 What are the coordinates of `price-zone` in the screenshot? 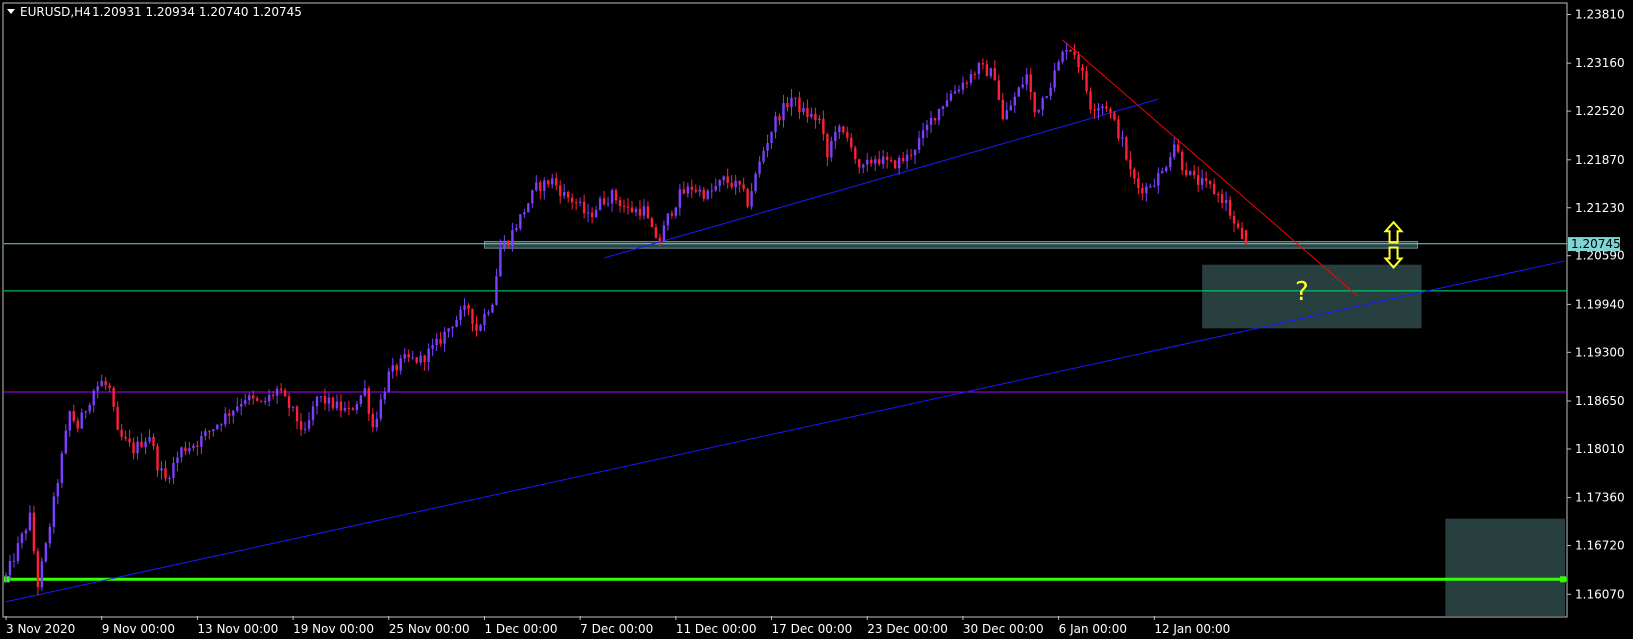 It's located at (1505, 567).